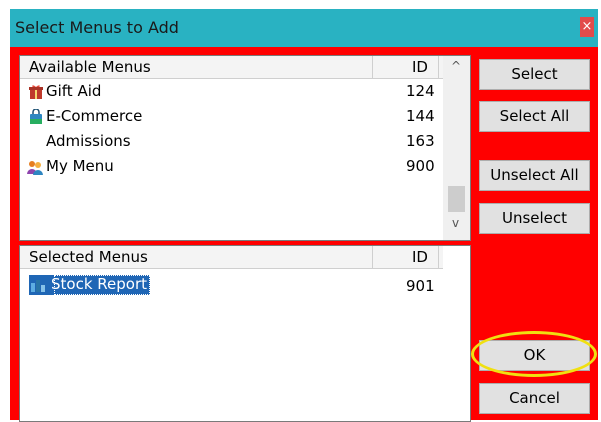  I want to click on close-icon: ×, so click(587, 26).